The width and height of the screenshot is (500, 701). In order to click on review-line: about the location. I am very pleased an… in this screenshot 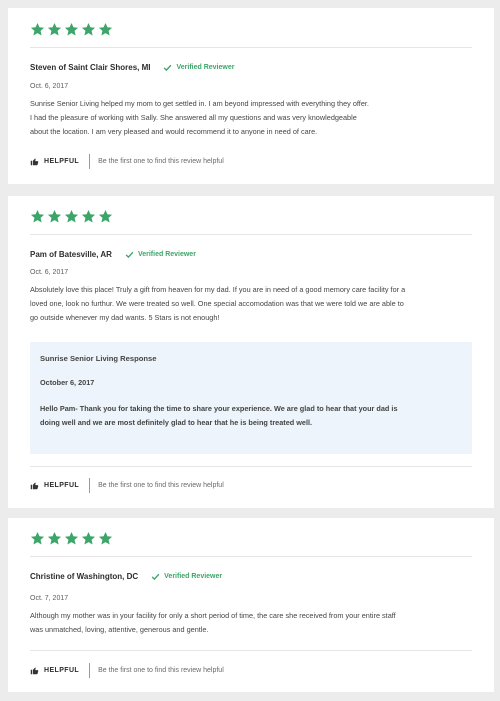, I will do `click(174, 131)`.